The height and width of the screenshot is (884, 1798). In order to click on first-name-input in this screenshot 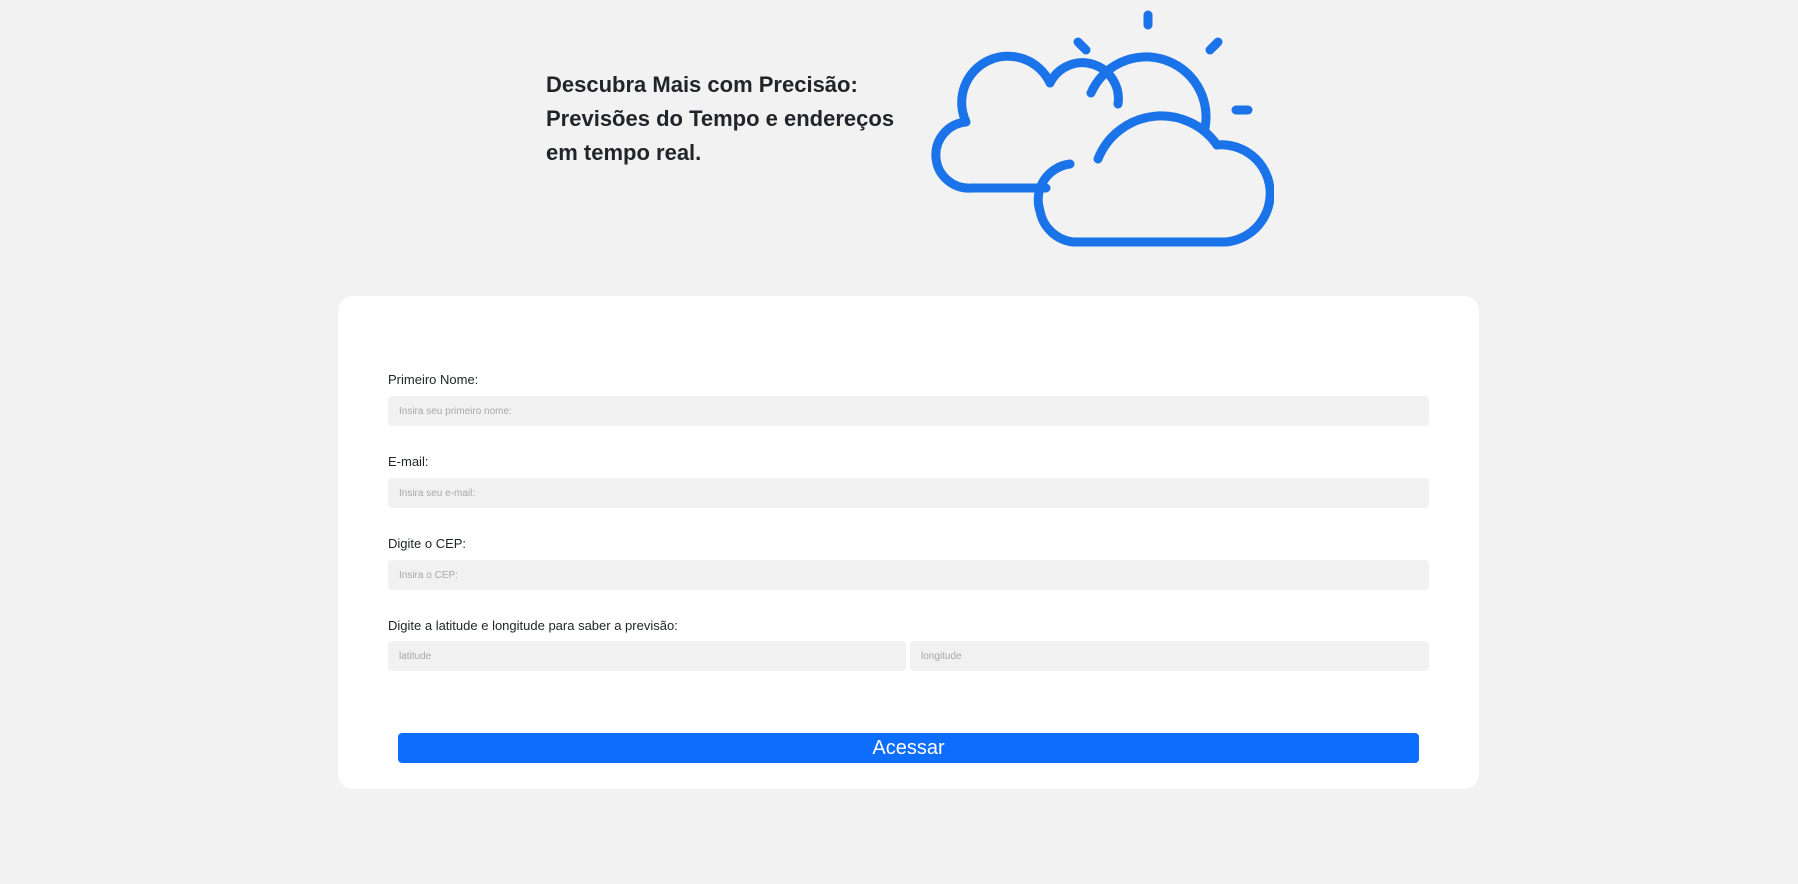, I will do `click(908, 411)`.